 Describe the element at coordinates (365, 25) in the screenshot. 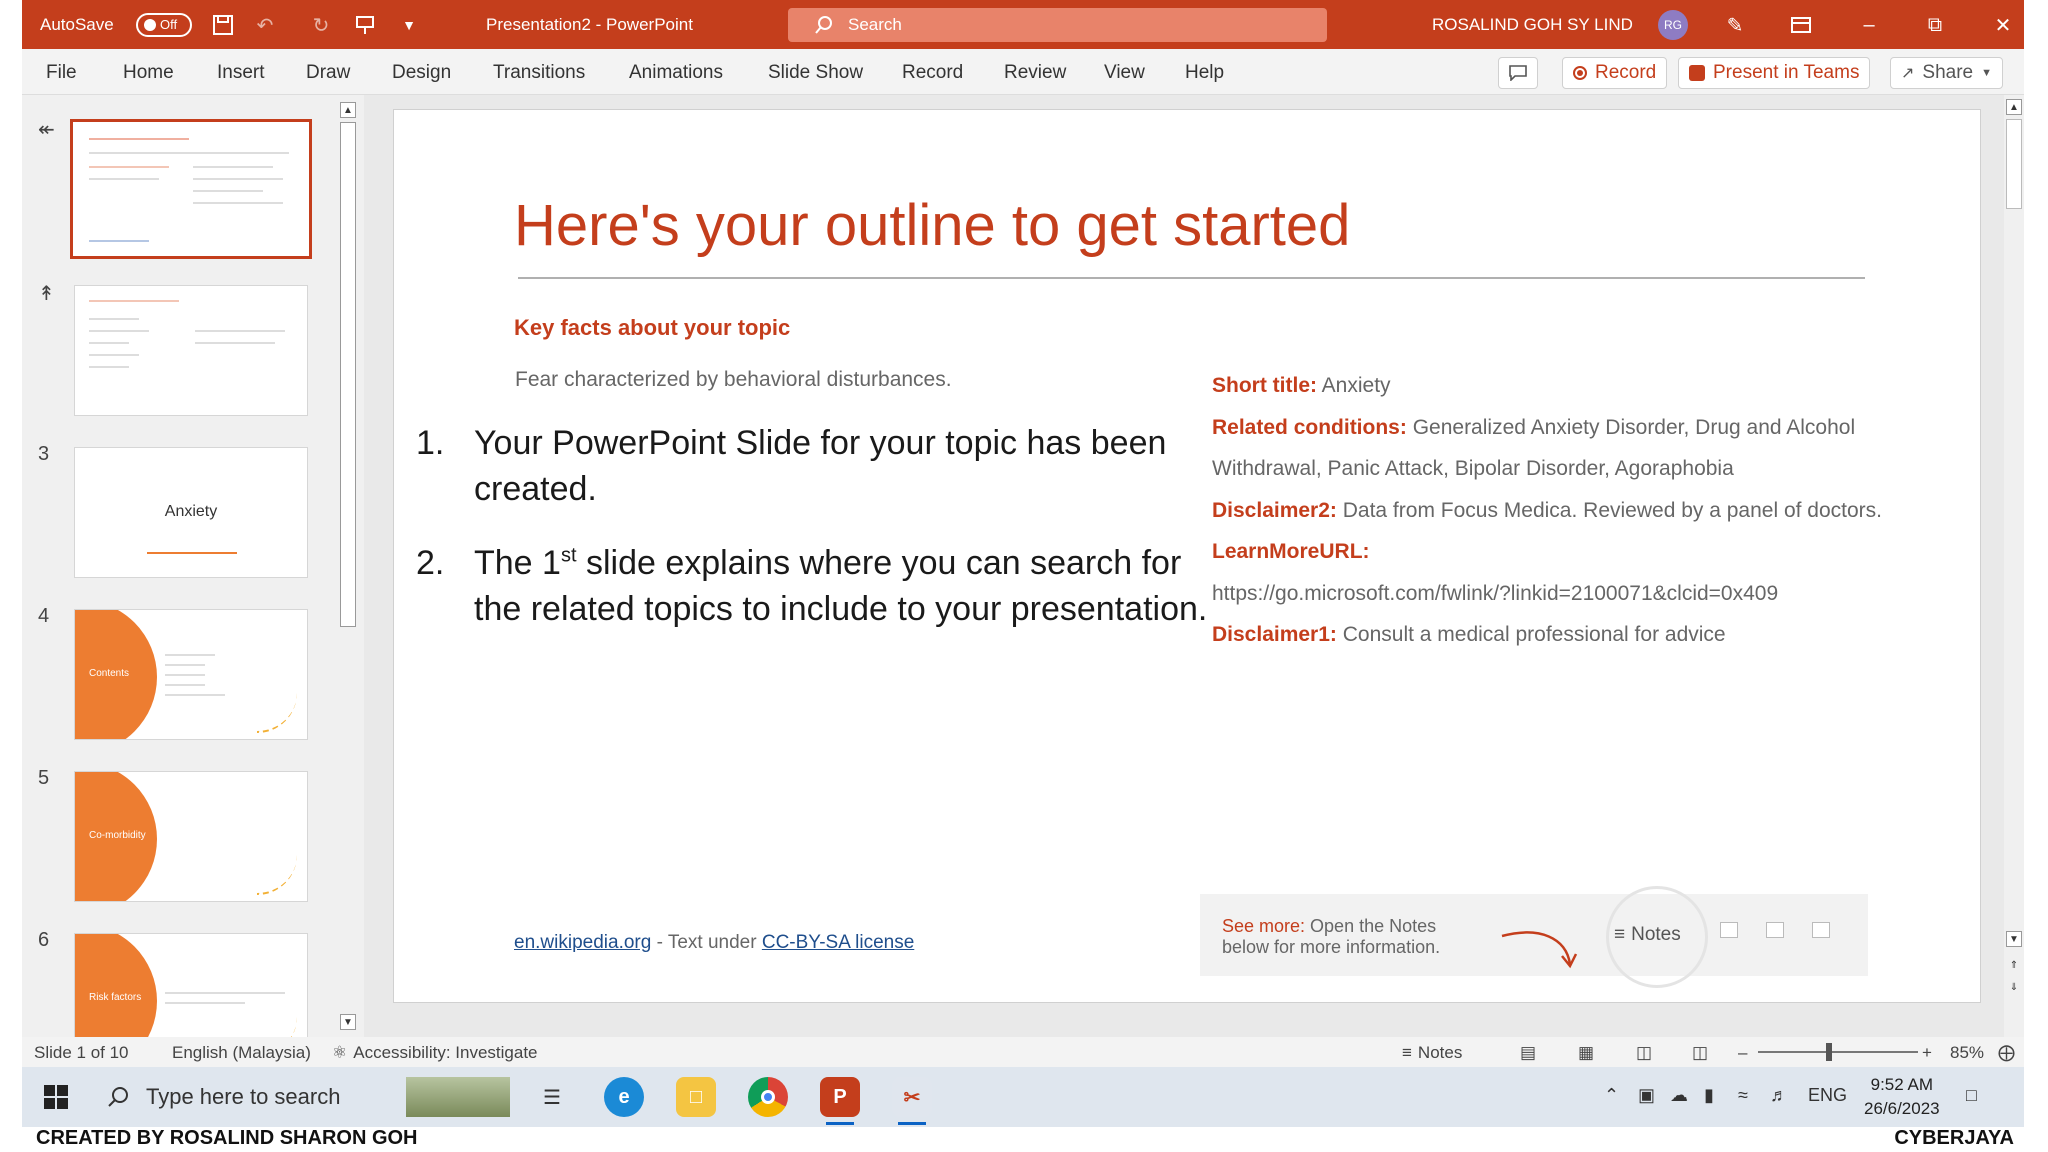

I see `presenter-icon` at that location.